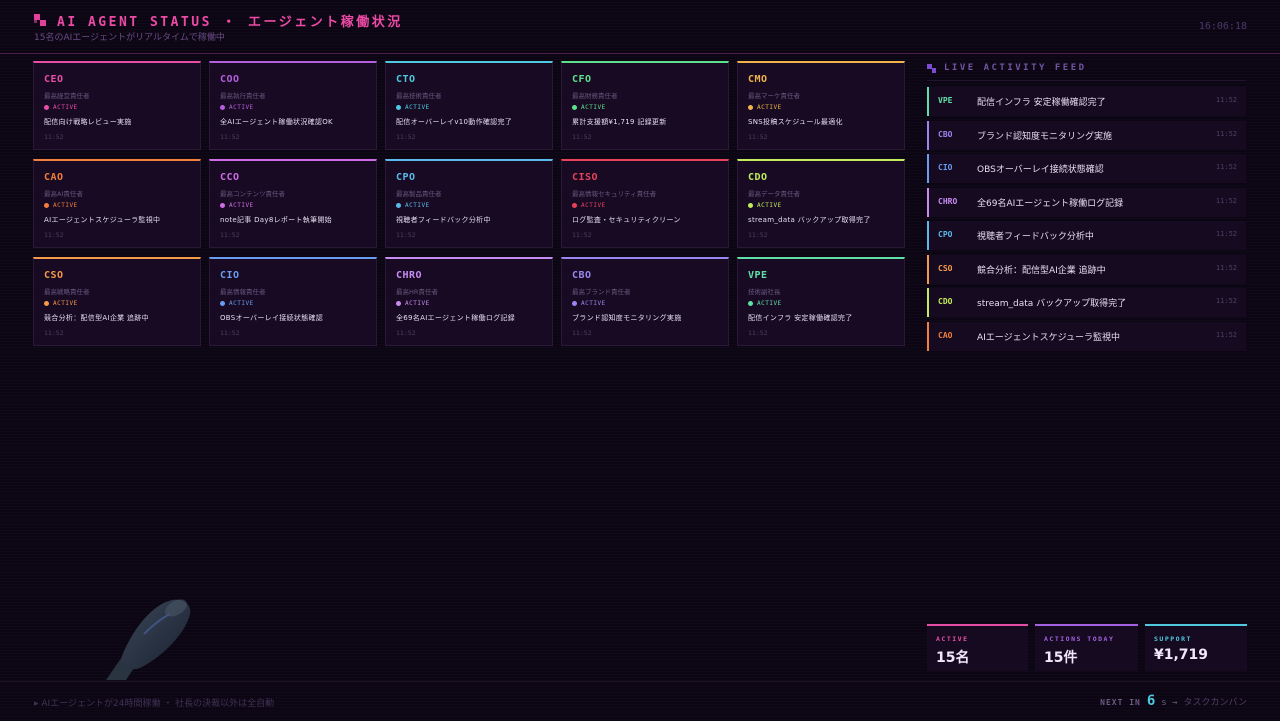 Image resolution: width=1280 pixels, height=721 pixels. What do you see at coordinates (1086, 647) in the screenshot?
I see `stat-actions-today: ACTIONS TODAY 15件` at bounding box center [1086, 647].